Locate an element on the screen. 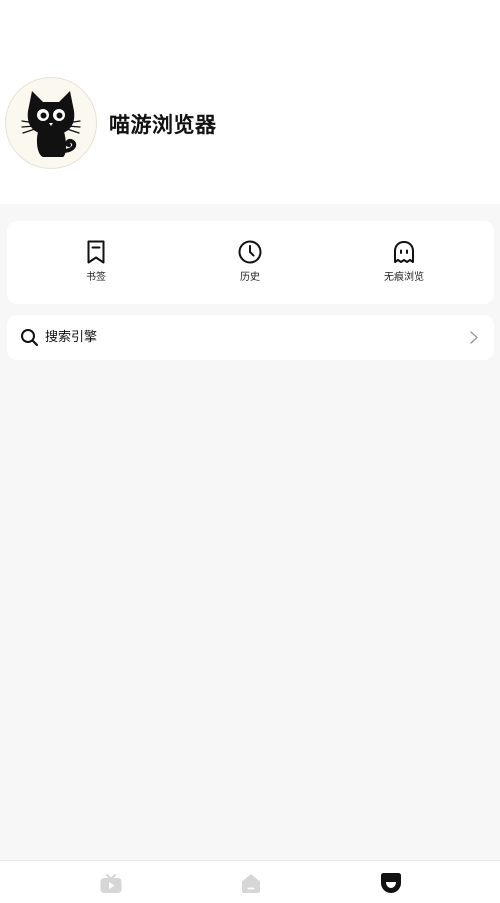 Image resolution: width=500 pixels, height=903 pixels. bookmarks-button: 书签 is located at coordinates (96, 262).